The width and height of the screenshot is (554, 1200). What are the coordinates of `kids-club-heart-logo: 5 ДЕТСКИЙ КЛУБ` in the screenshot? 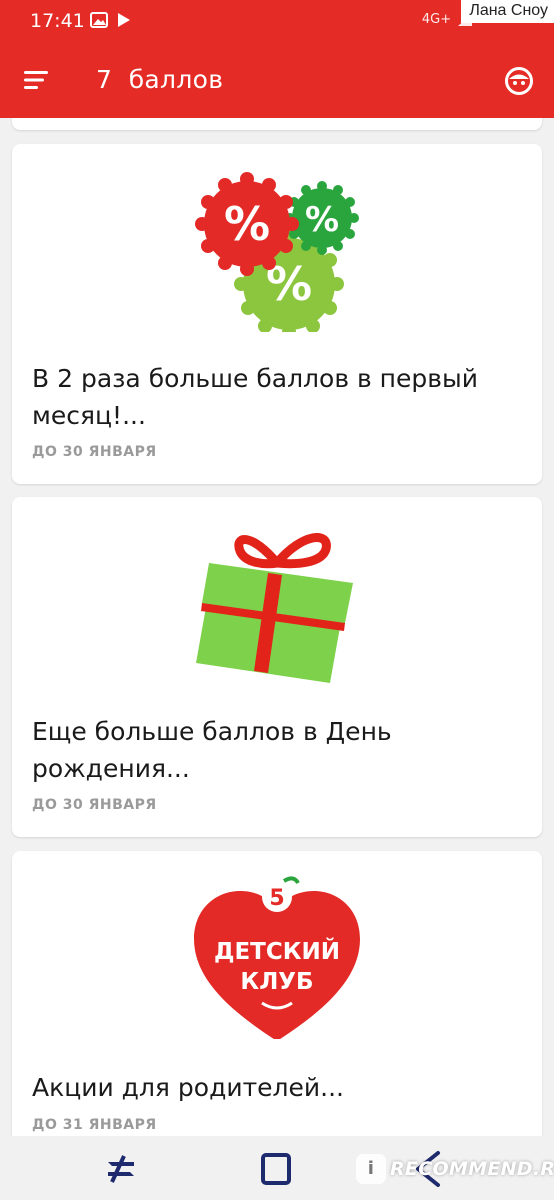 It's located at (277, 957).